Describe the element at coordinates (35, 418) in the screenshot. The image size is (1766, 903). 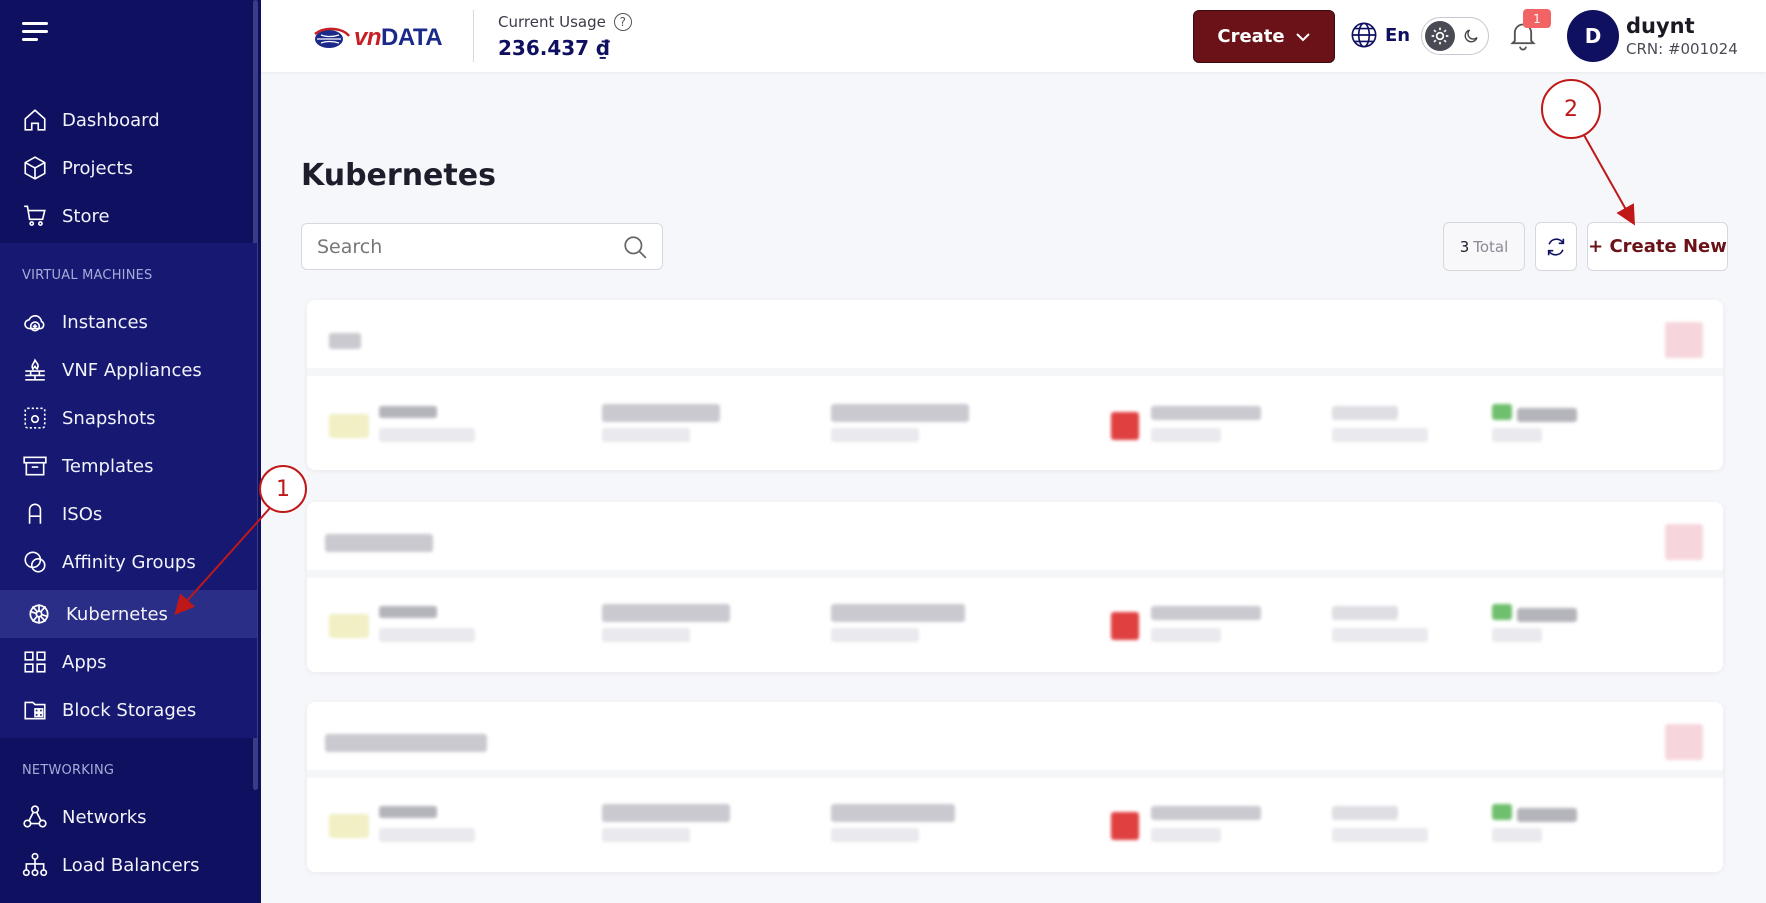
I see `snapshot-icon` at that location.